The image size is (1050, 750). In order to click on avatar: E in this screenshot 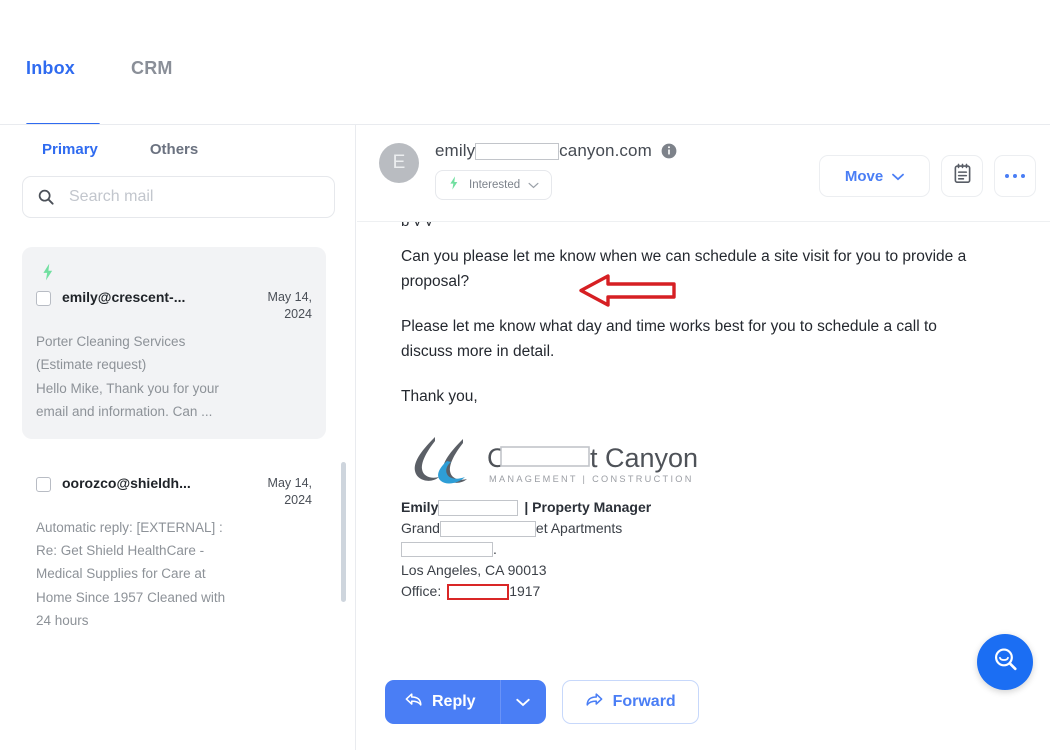, I will do `click(399, 163)`.